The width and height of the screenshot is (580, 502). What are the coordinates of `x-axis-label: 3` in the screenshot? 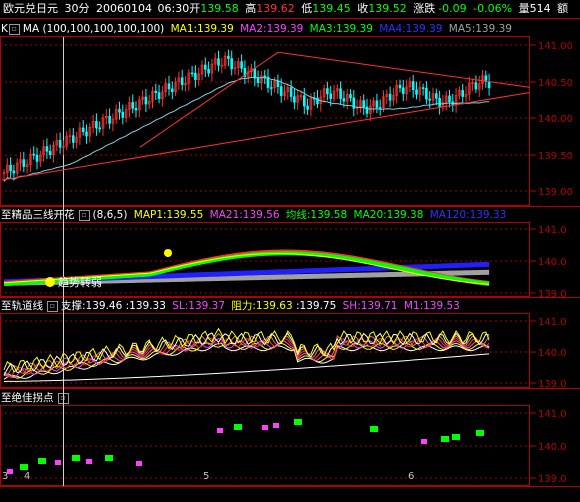 It's located at (5, 476).